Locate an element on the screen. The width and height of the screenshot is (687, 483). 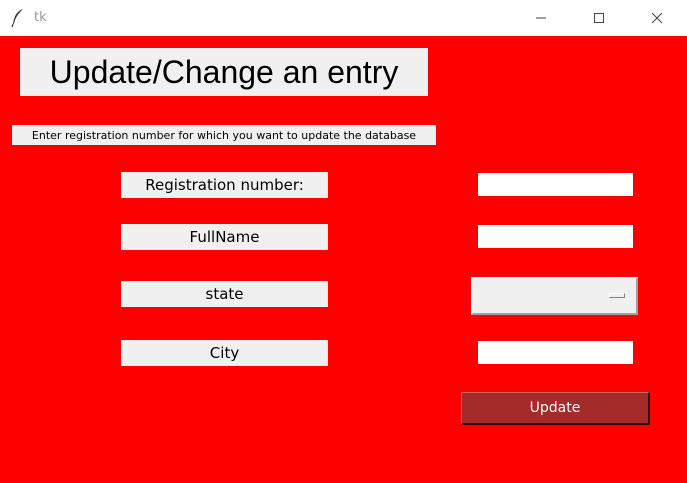
state-label: state is located at coordinates (224, 294).